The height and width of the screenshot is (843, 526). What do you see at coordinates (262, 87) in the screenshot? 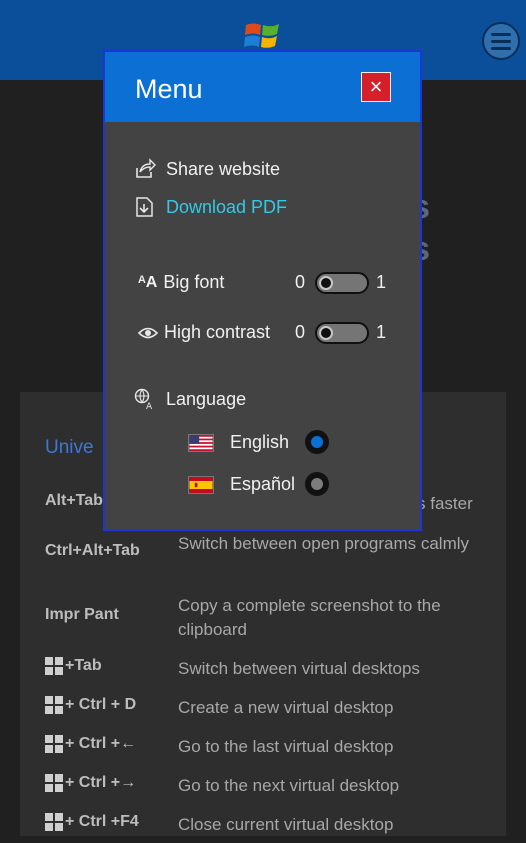
I see `menu-header: Menu ×` at bounding box center [262, 87].